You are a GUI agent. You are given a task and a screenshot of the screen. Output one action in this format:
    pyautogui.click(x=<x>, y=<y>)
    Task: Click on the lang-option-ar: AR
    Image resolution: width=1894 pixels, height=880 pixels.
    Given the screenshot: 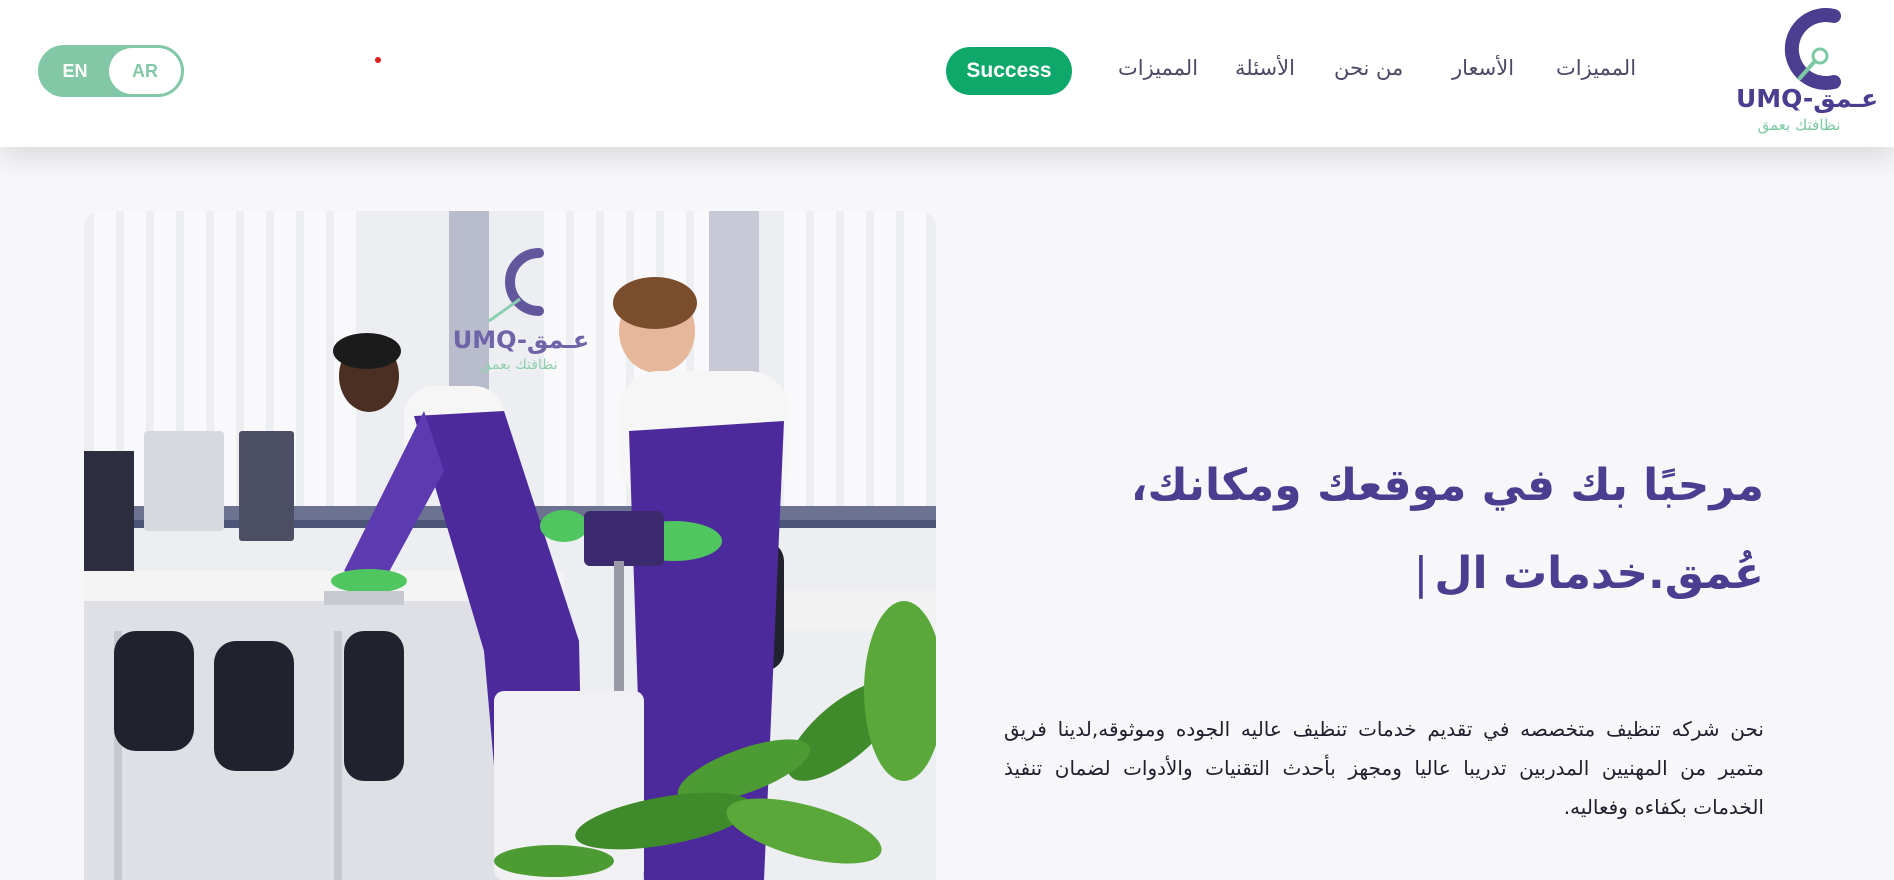 What is the action you would take?
    pyautogui.click(x=145, y=71)
    